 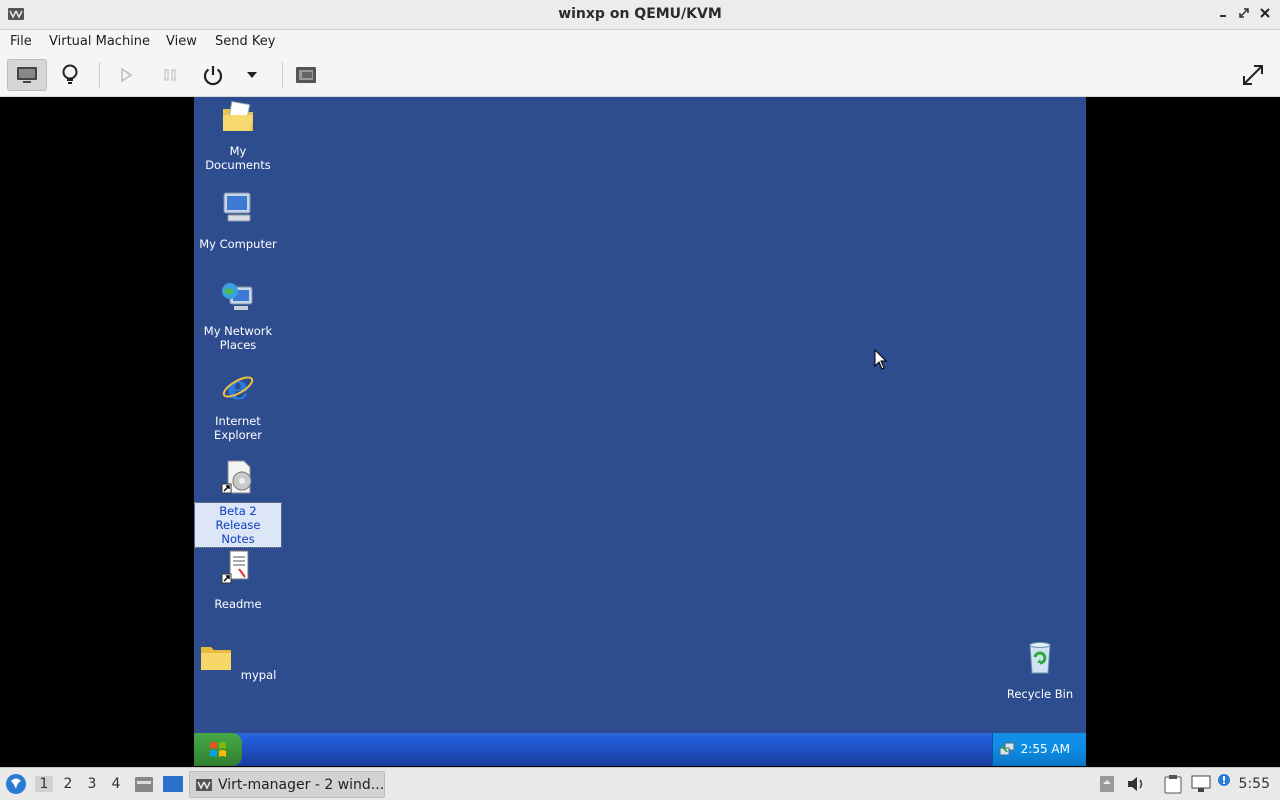 I want to click on icon-label: My Network Places, so click(x=238, y=338).